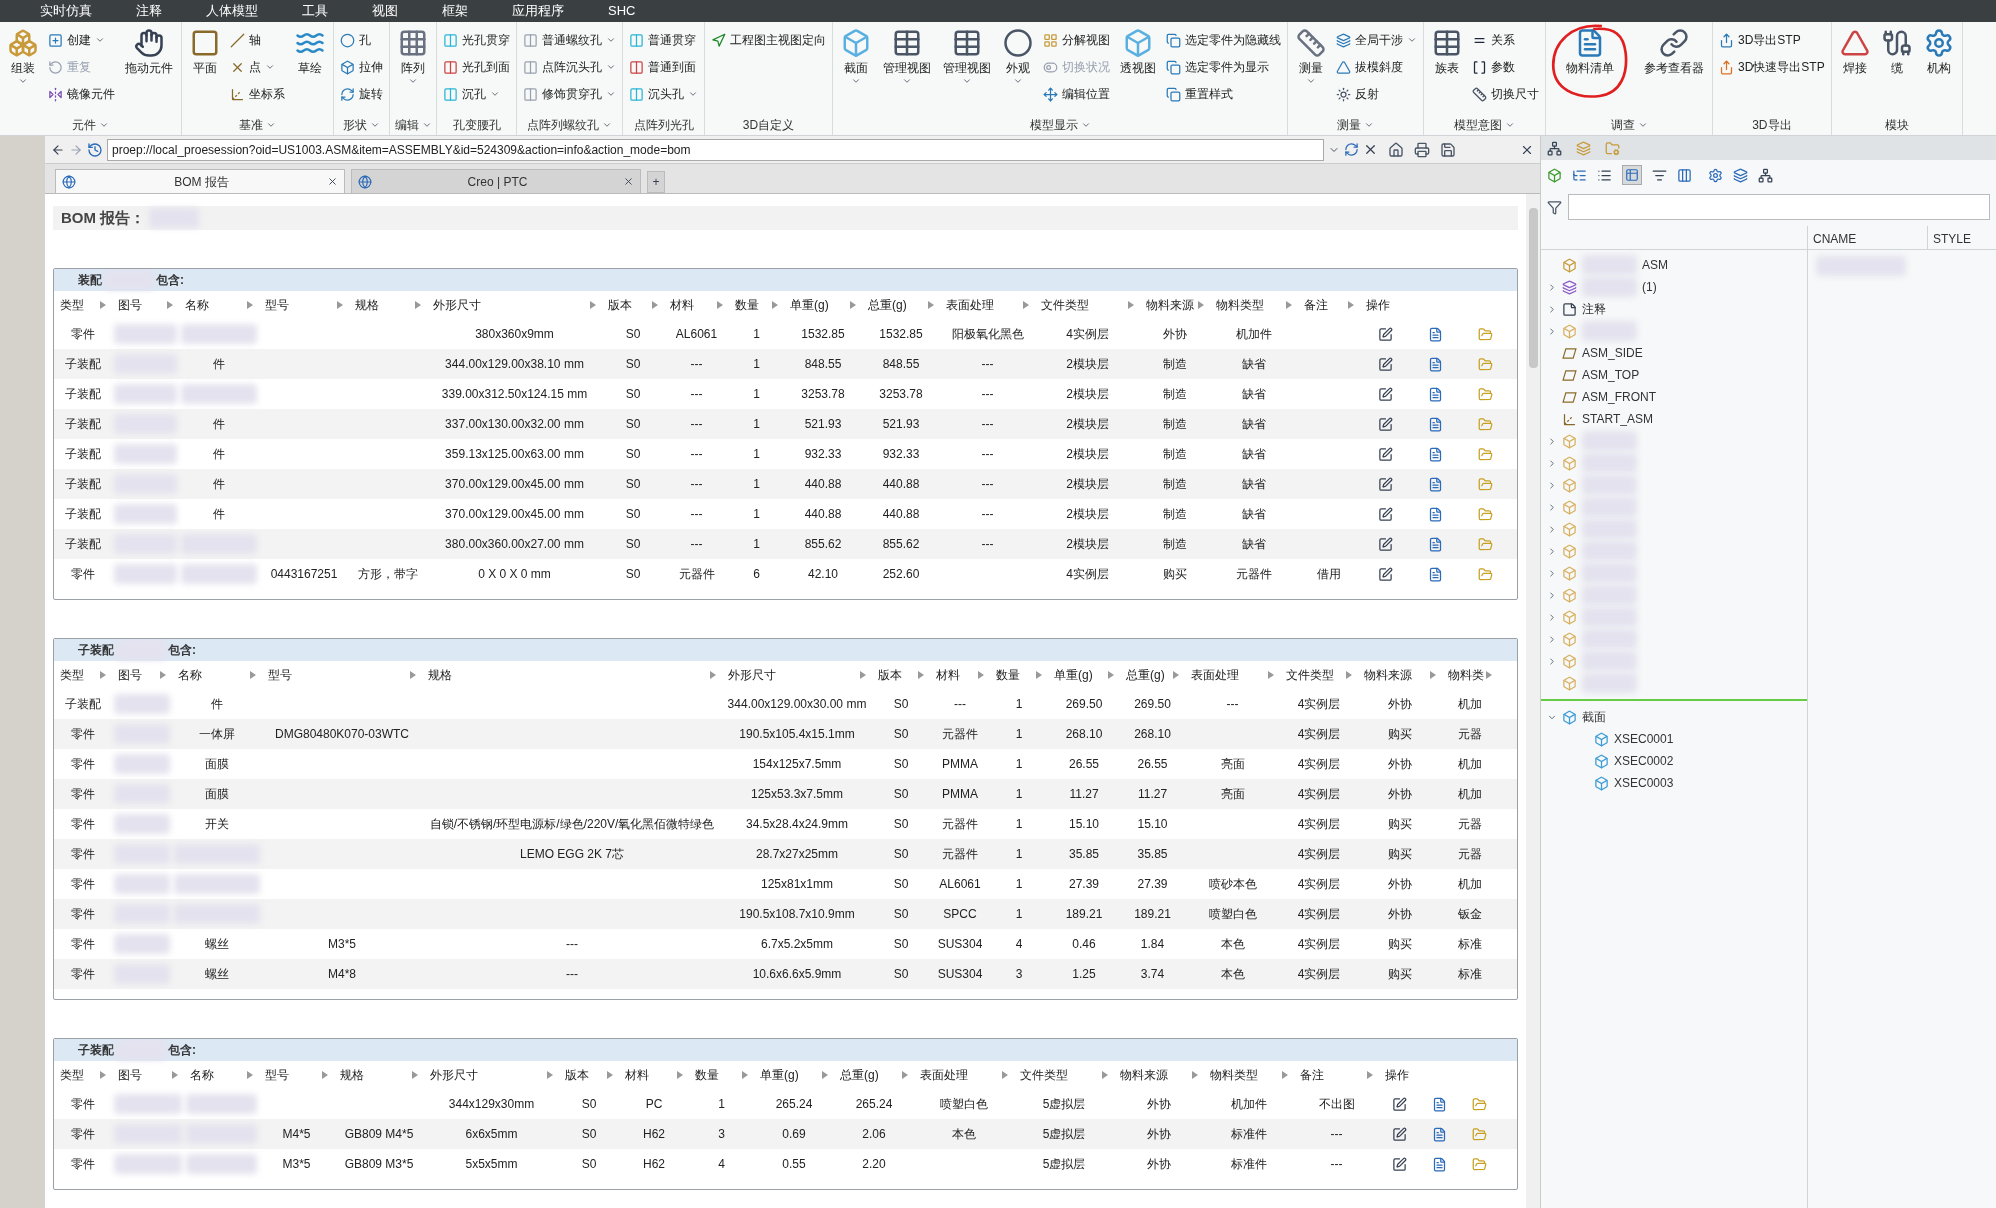  I want to click on tree-item: XSEC0002, so click(1644, 761).